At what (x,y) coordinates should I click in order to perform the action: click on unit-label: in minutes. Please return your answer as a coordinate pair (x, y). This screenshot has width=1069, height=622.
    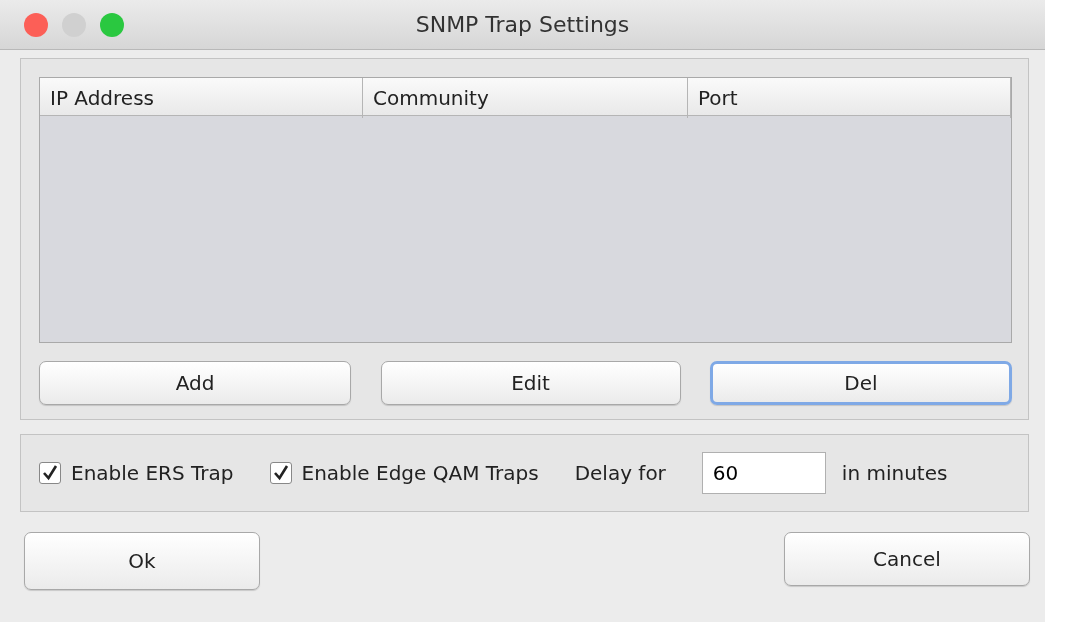
    Looking at the image, I should click on (894, 473).